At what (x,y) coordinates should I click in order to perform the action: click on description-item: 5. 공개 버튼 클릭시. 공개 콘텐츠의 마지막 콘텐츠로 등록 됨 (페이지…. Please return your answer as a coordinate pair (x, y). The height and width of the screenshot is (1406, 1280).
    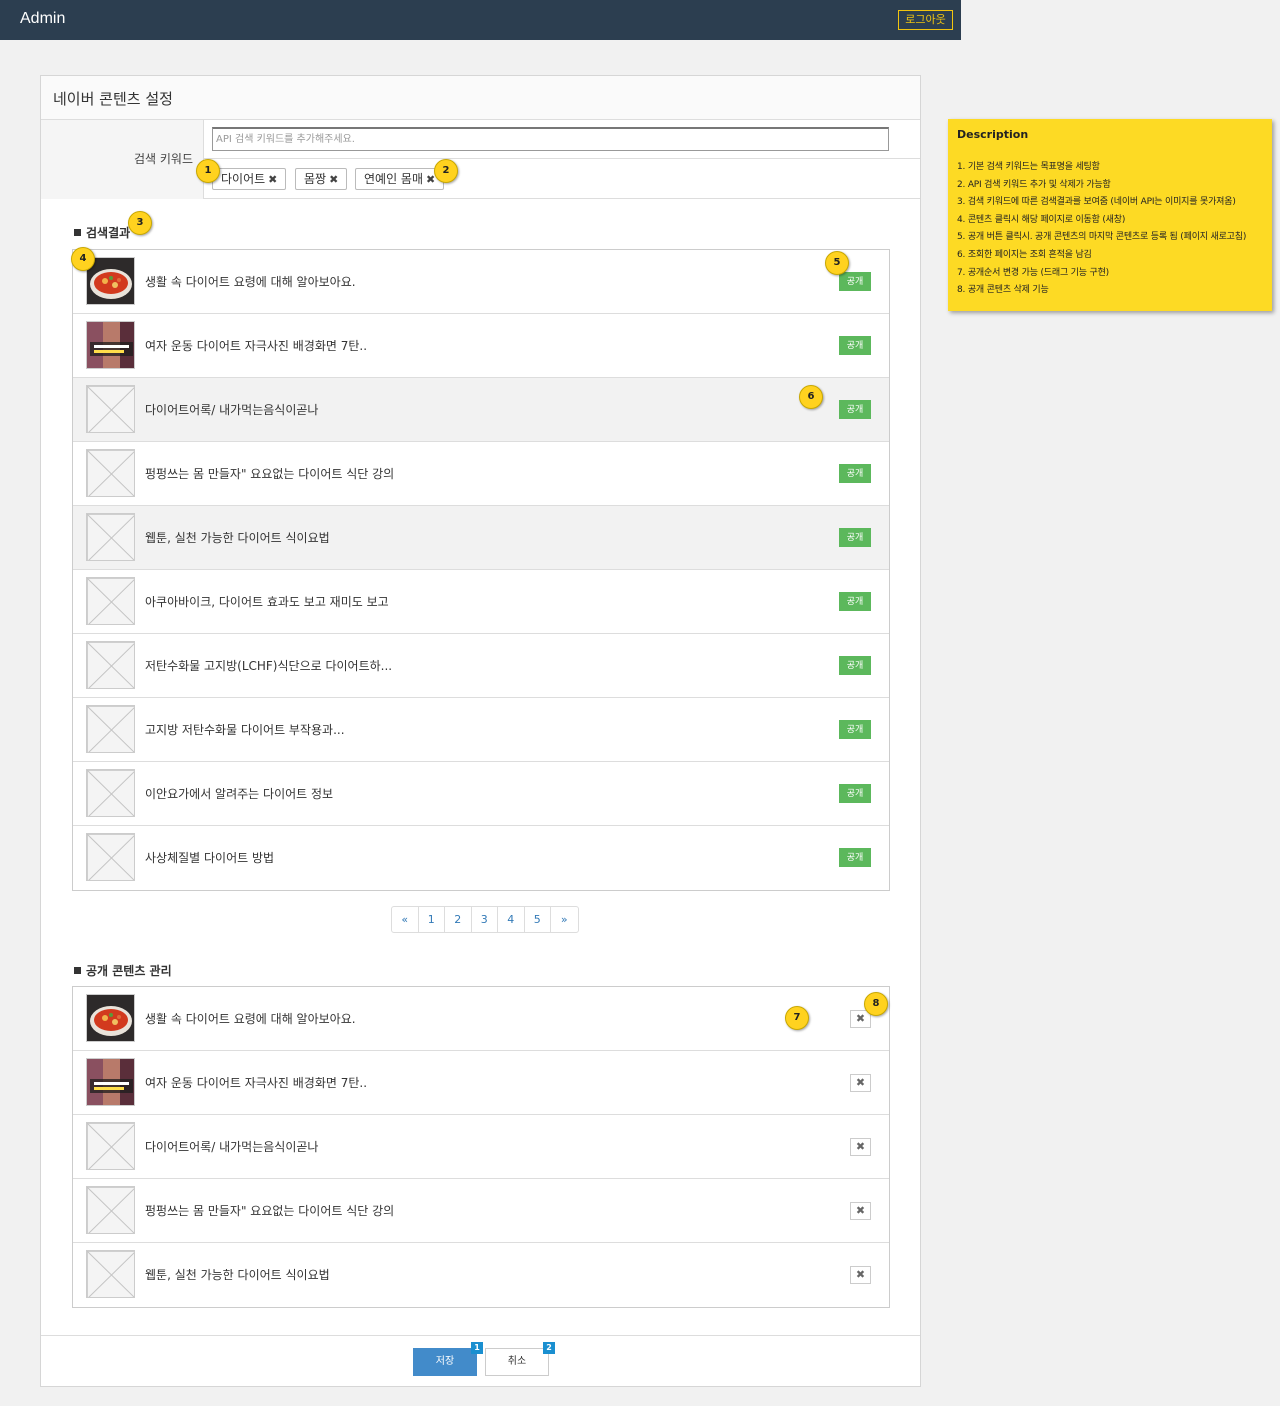
    Looking at the image, I should click on (1102, 237).